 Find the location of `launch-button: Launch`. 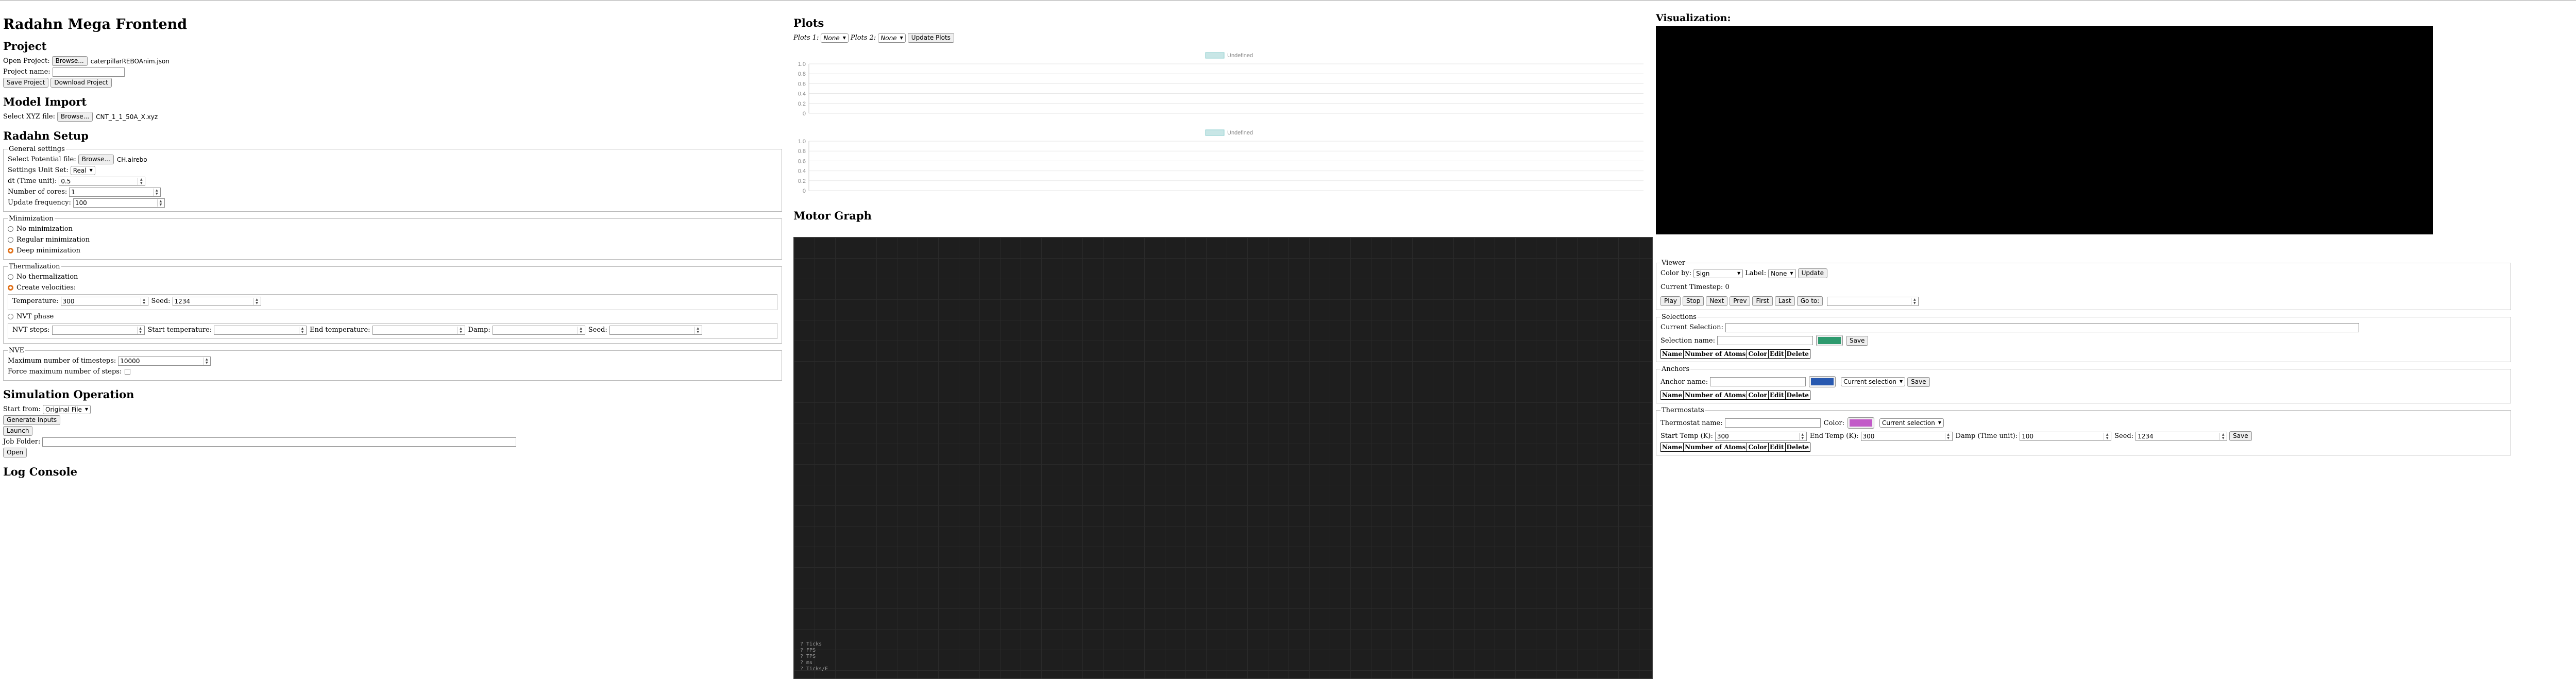

launch-button: Launch is located at coordinates (18, 431).